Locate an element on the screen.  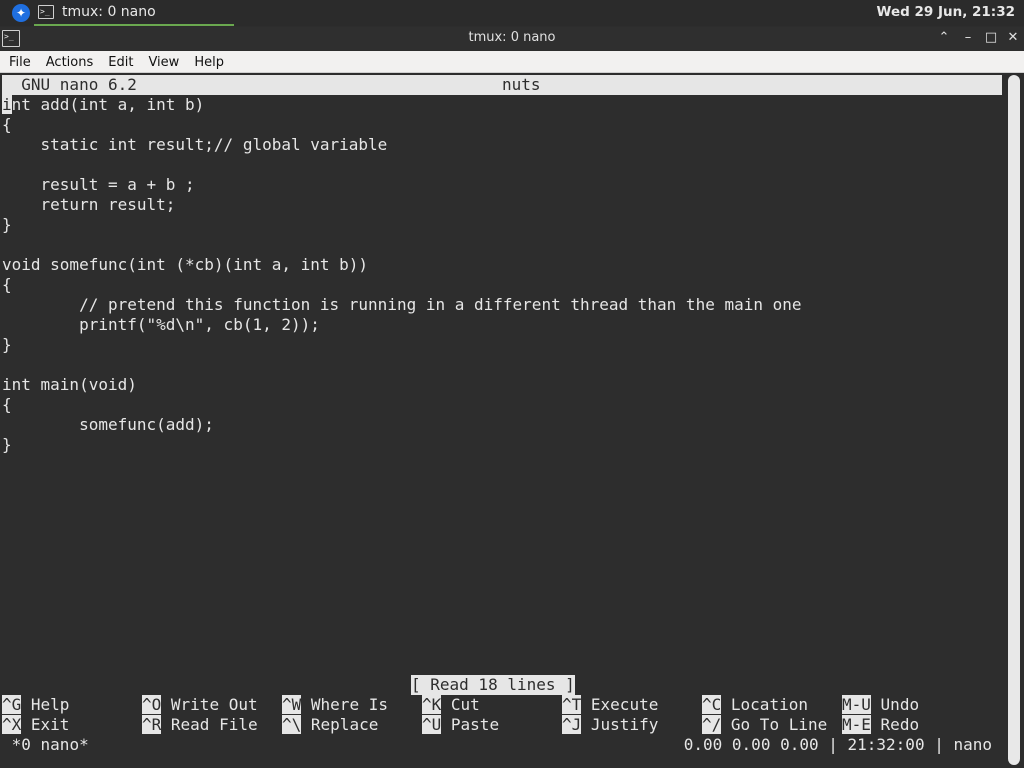
nano-status-message: [ Read 18 lines ] is located at coordinates (493, 685).